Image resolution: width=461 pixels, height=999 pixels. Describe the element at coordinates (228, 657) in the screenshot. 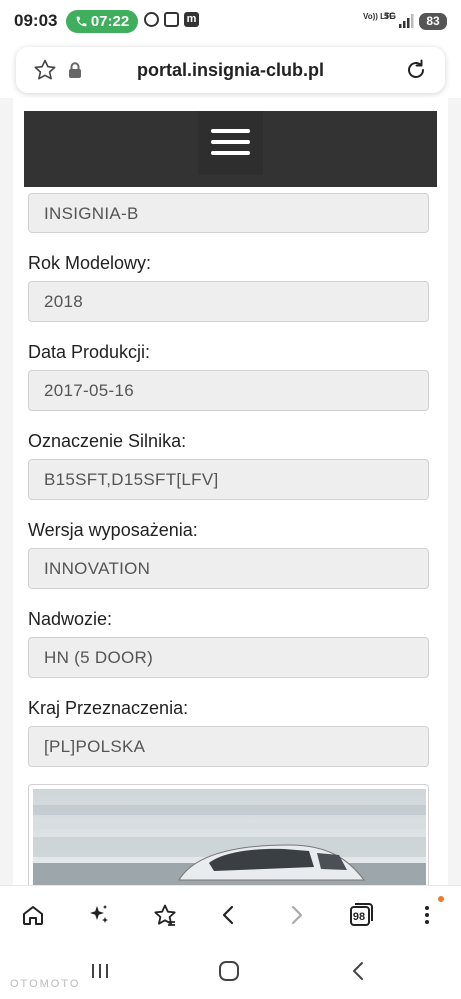

I see `body-type-field: HN (5 DOOR)` at that location.